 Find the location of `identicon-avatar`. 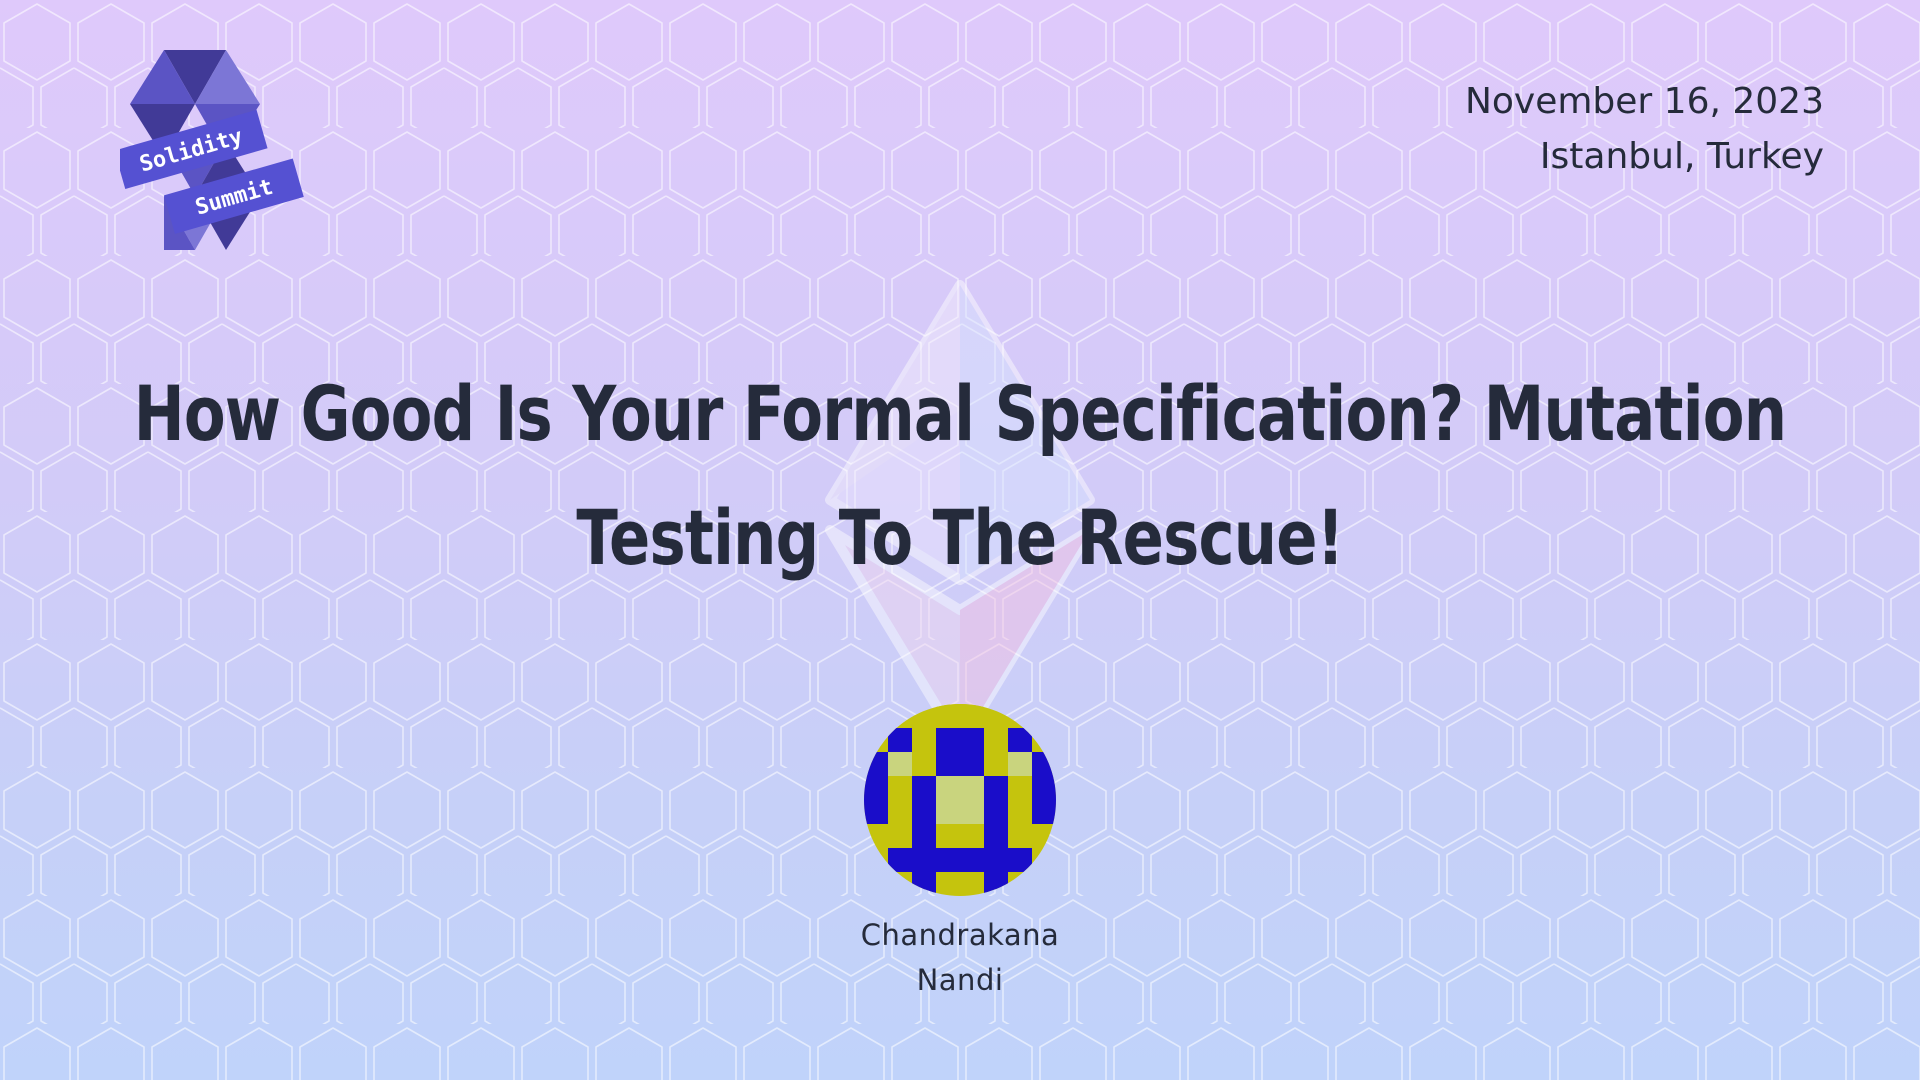

identicon-avatar is located at coordinates (960, 800).